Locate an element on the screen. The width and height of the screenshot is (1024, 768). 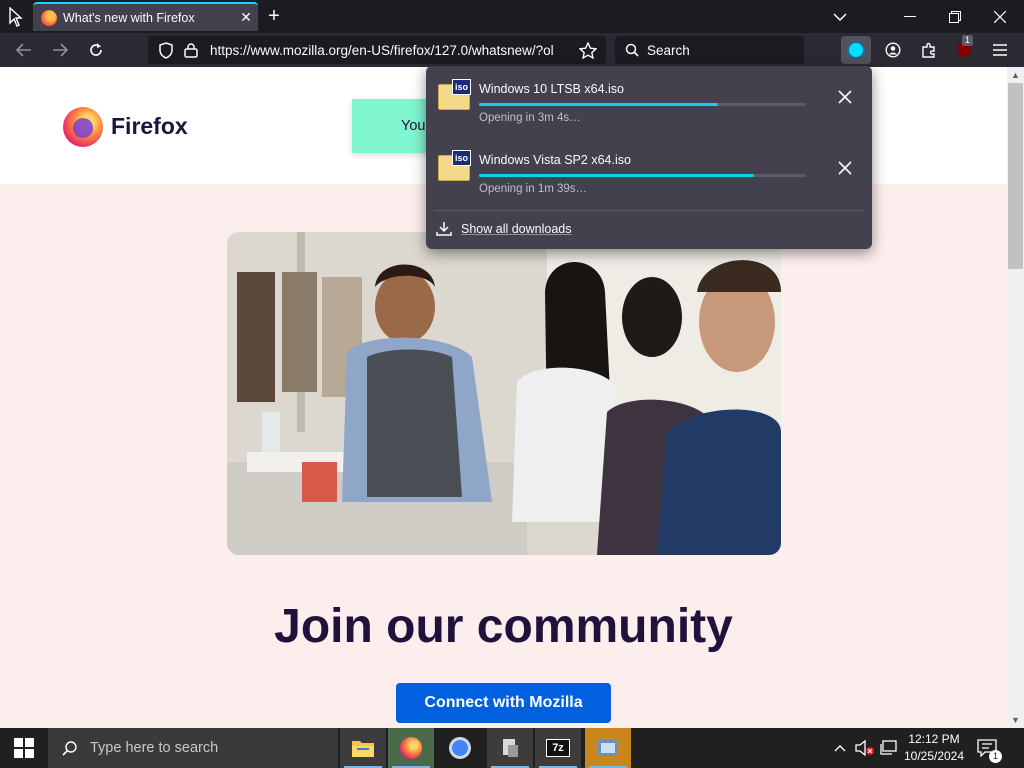
taskbar-chrome is located at coordinates (460, 748).